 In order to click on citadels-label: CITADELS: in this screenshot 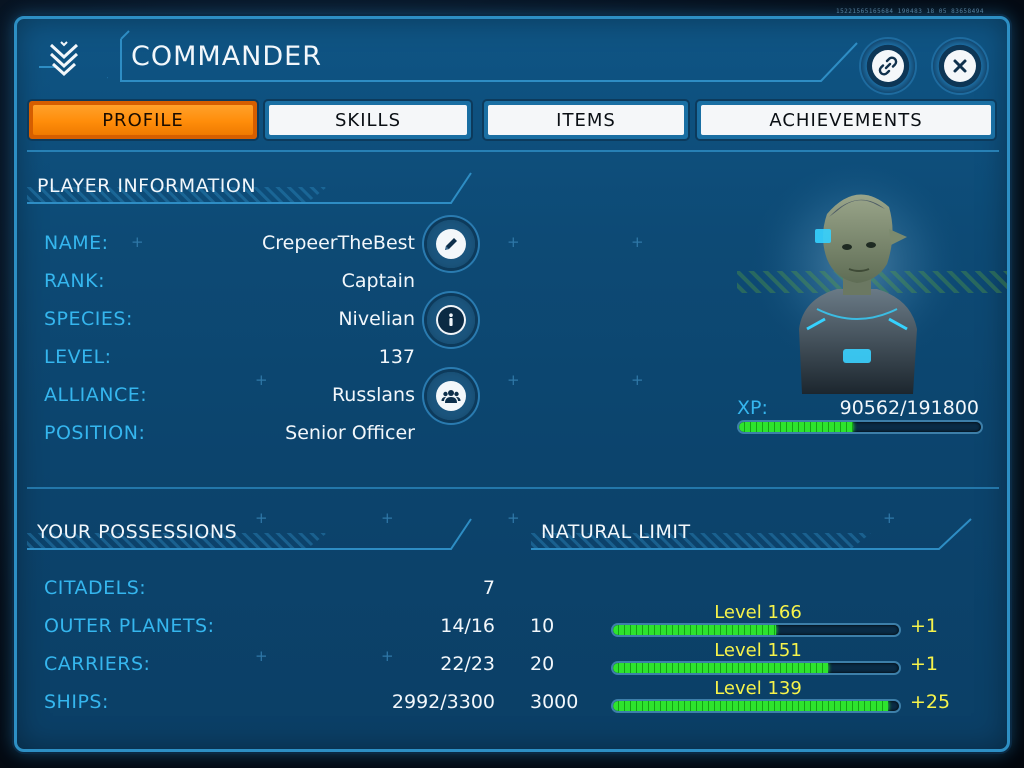, I will do `click(95, 588)`.